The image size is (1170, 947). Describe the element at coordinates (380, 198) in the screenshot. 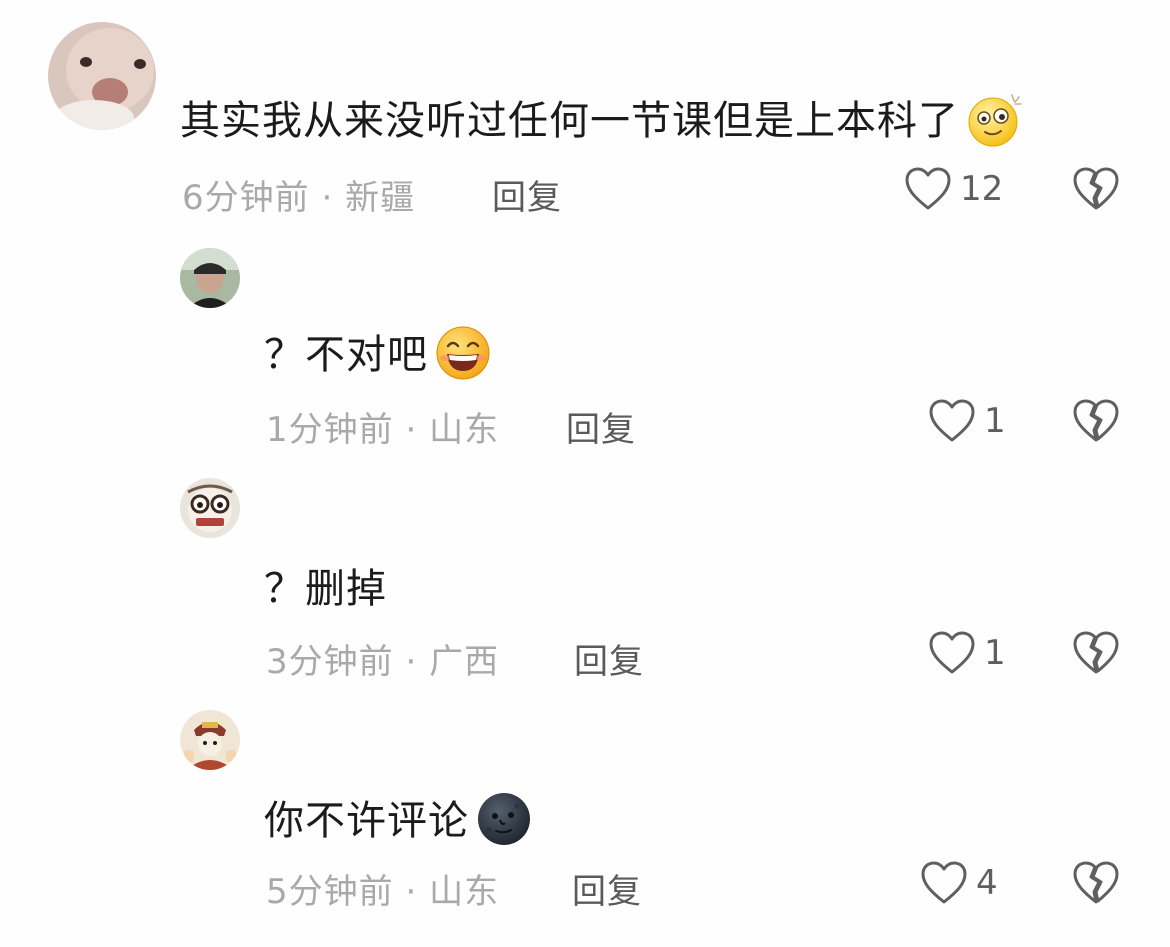

I see `location: 新疆` at that location.